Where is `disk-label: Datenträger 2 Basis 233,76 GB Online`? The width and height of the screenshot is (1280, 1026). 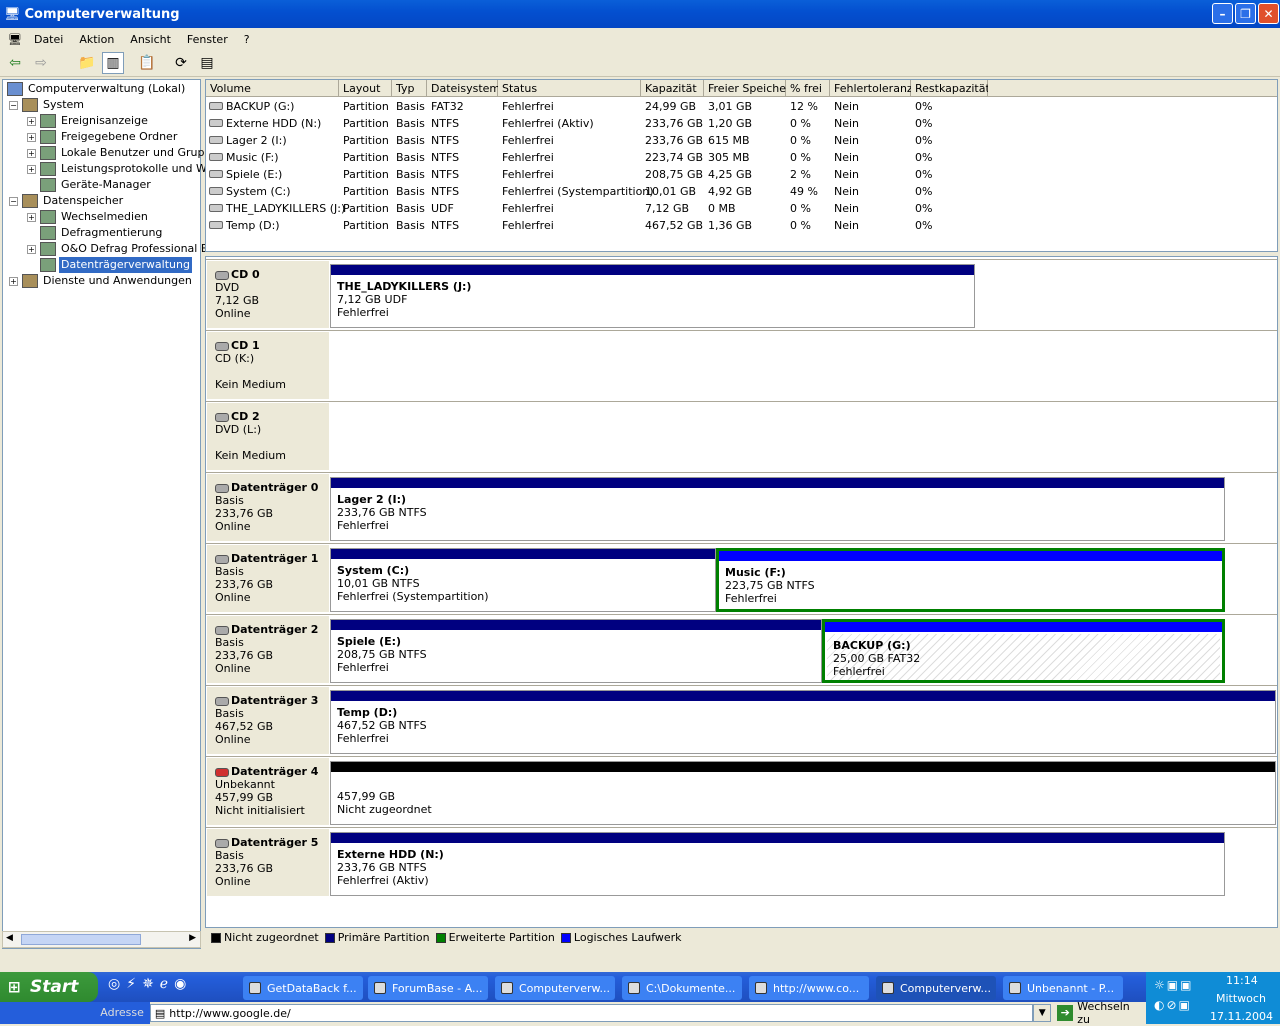
disk-label: Datenträger 2 Basis 233,76 GB Online is located at coordinates (268, 649).